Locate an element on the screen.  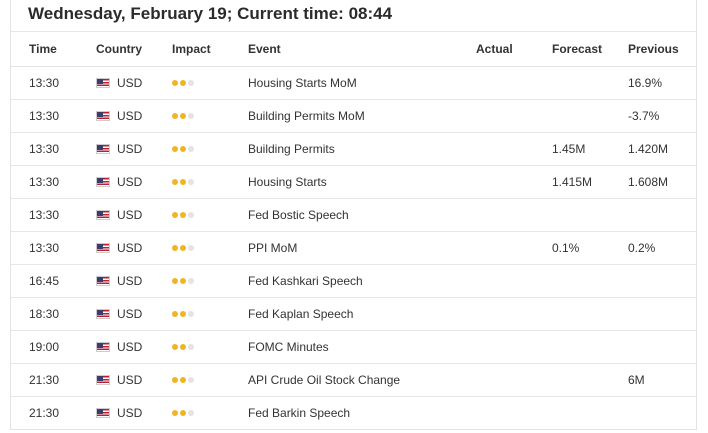
event-name: Fed Bostic Speech is located at coordinates (298, 215).